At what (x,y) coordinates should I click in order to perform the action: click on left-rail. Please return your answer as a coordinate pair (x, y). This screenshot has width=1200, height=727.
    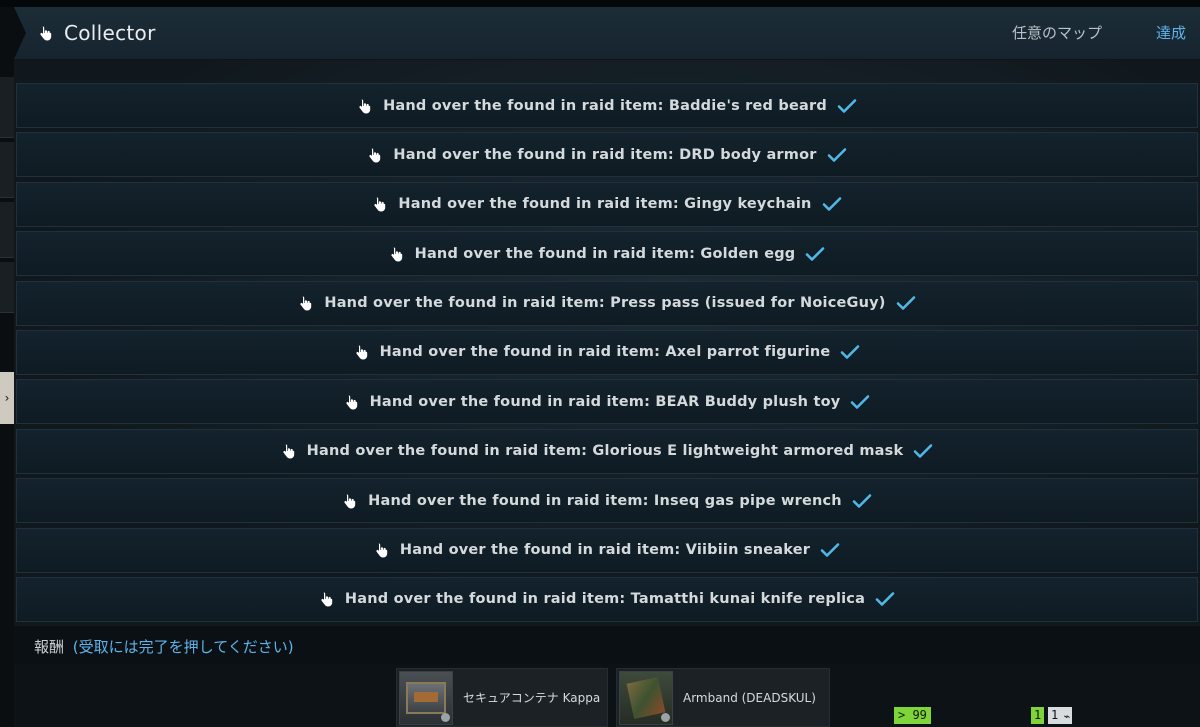
    Looking at the image, I should click on (7, 367).